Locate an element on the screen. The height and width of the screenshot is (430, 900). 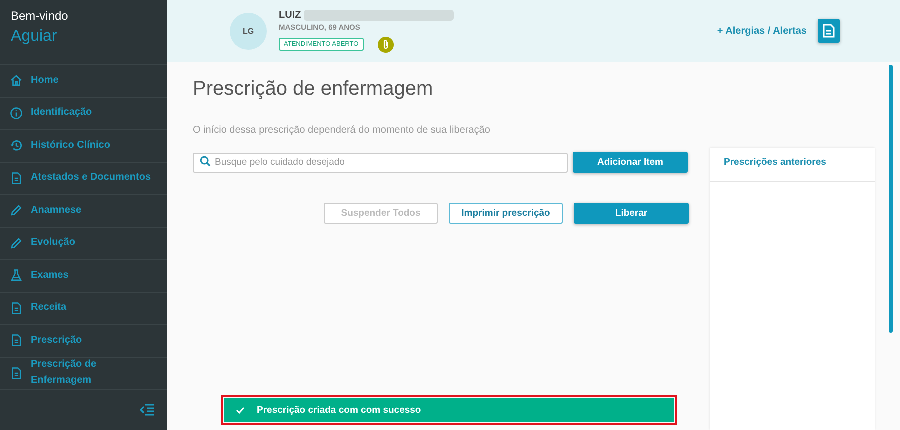
page-subtitle: O início dessa prescrição dependerá do momento de sua liberação is located at coordinates (342, 130).